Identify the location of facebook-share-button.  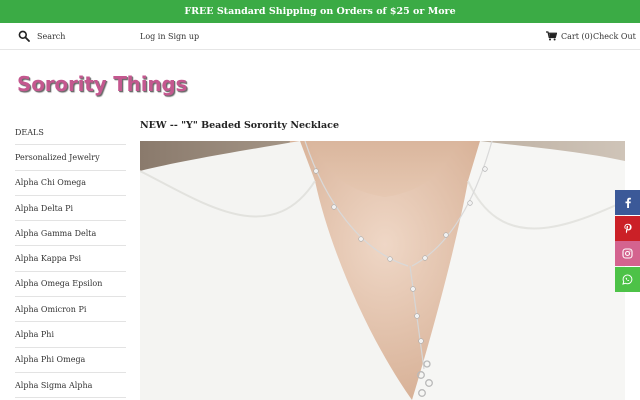
(627, 202).